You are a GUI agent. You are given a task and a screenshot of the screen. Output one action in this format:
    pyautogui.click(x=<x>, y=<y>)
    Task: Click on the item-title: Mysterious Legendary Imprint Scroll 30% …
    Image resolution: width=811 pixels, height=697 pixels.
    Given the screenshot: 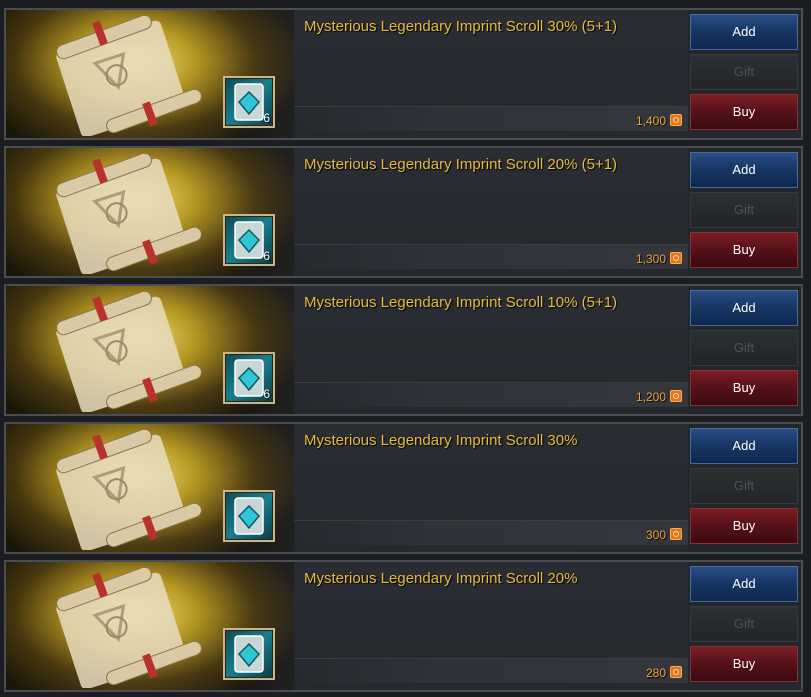 What is the action you would take?
    pyautogui.click(x=461, y=26)
    